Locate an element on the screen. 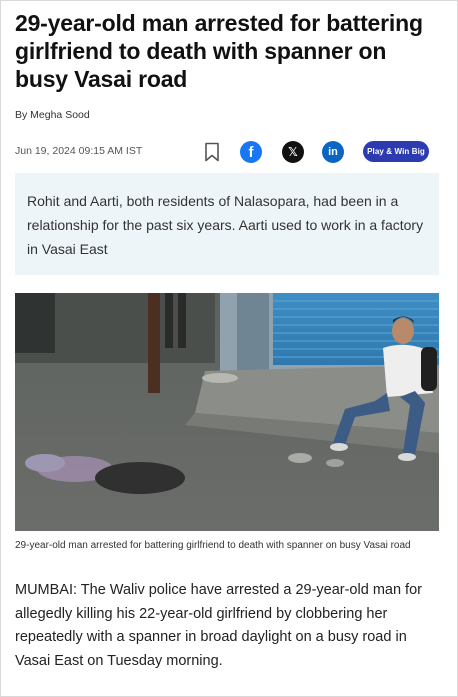 The width and height of the screenshot is (458, 697). bookmark-icon is located at coordinates (212, 152).